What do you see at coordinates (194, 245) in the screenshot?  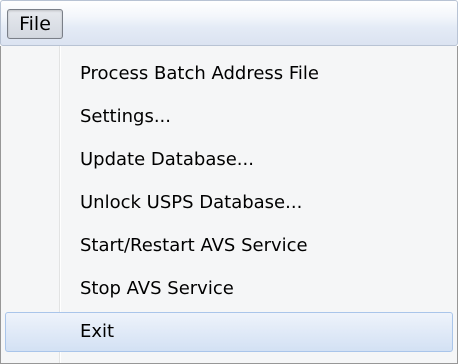 I see `menu-item-label: Start/Restart AVS Service` at bounding box center [194, 245].